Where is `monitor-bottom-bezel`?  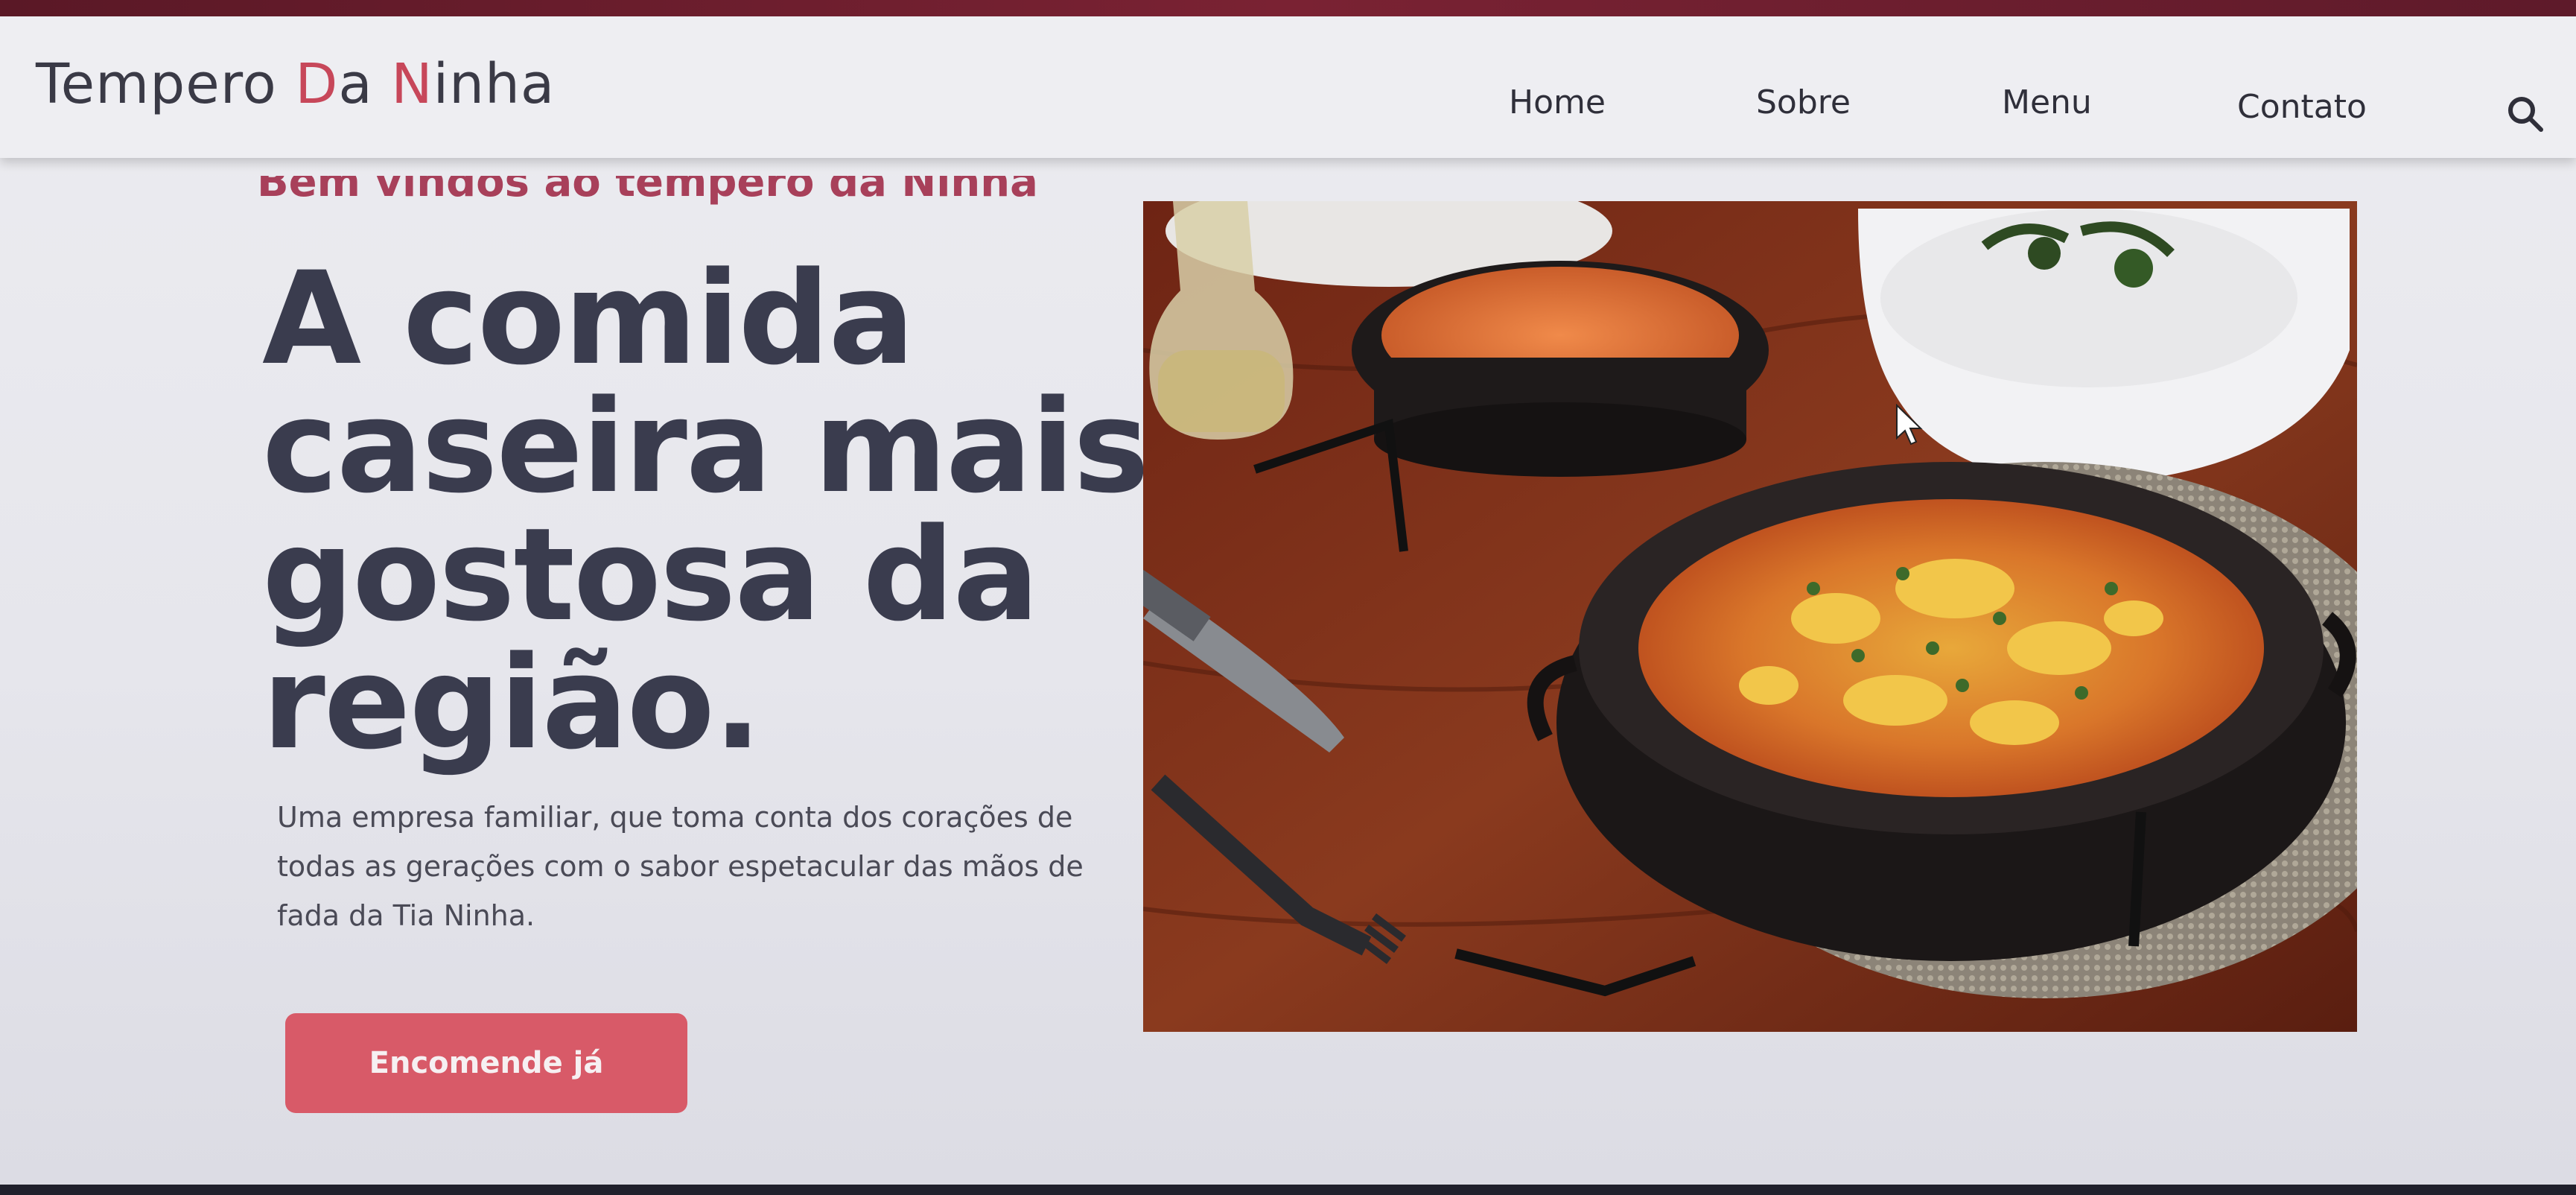 monitor-bottom-bezel is located at coordinates (1288, 1190).